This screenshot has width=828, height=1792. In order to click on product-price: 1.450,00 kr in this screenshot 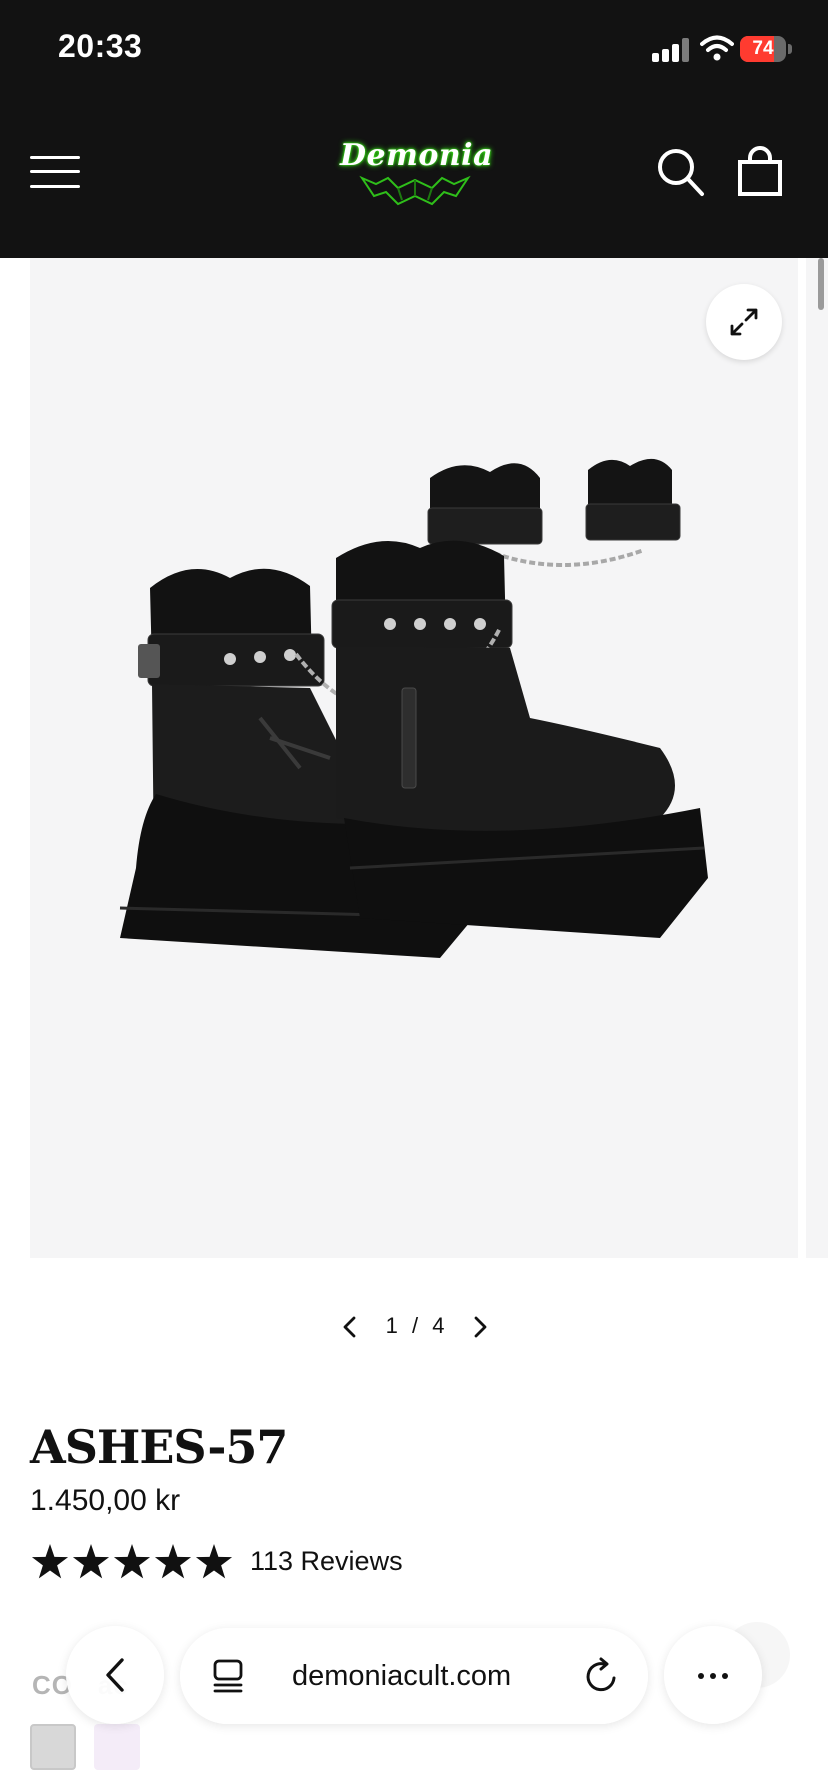, I will do `click(105, 1500)`.